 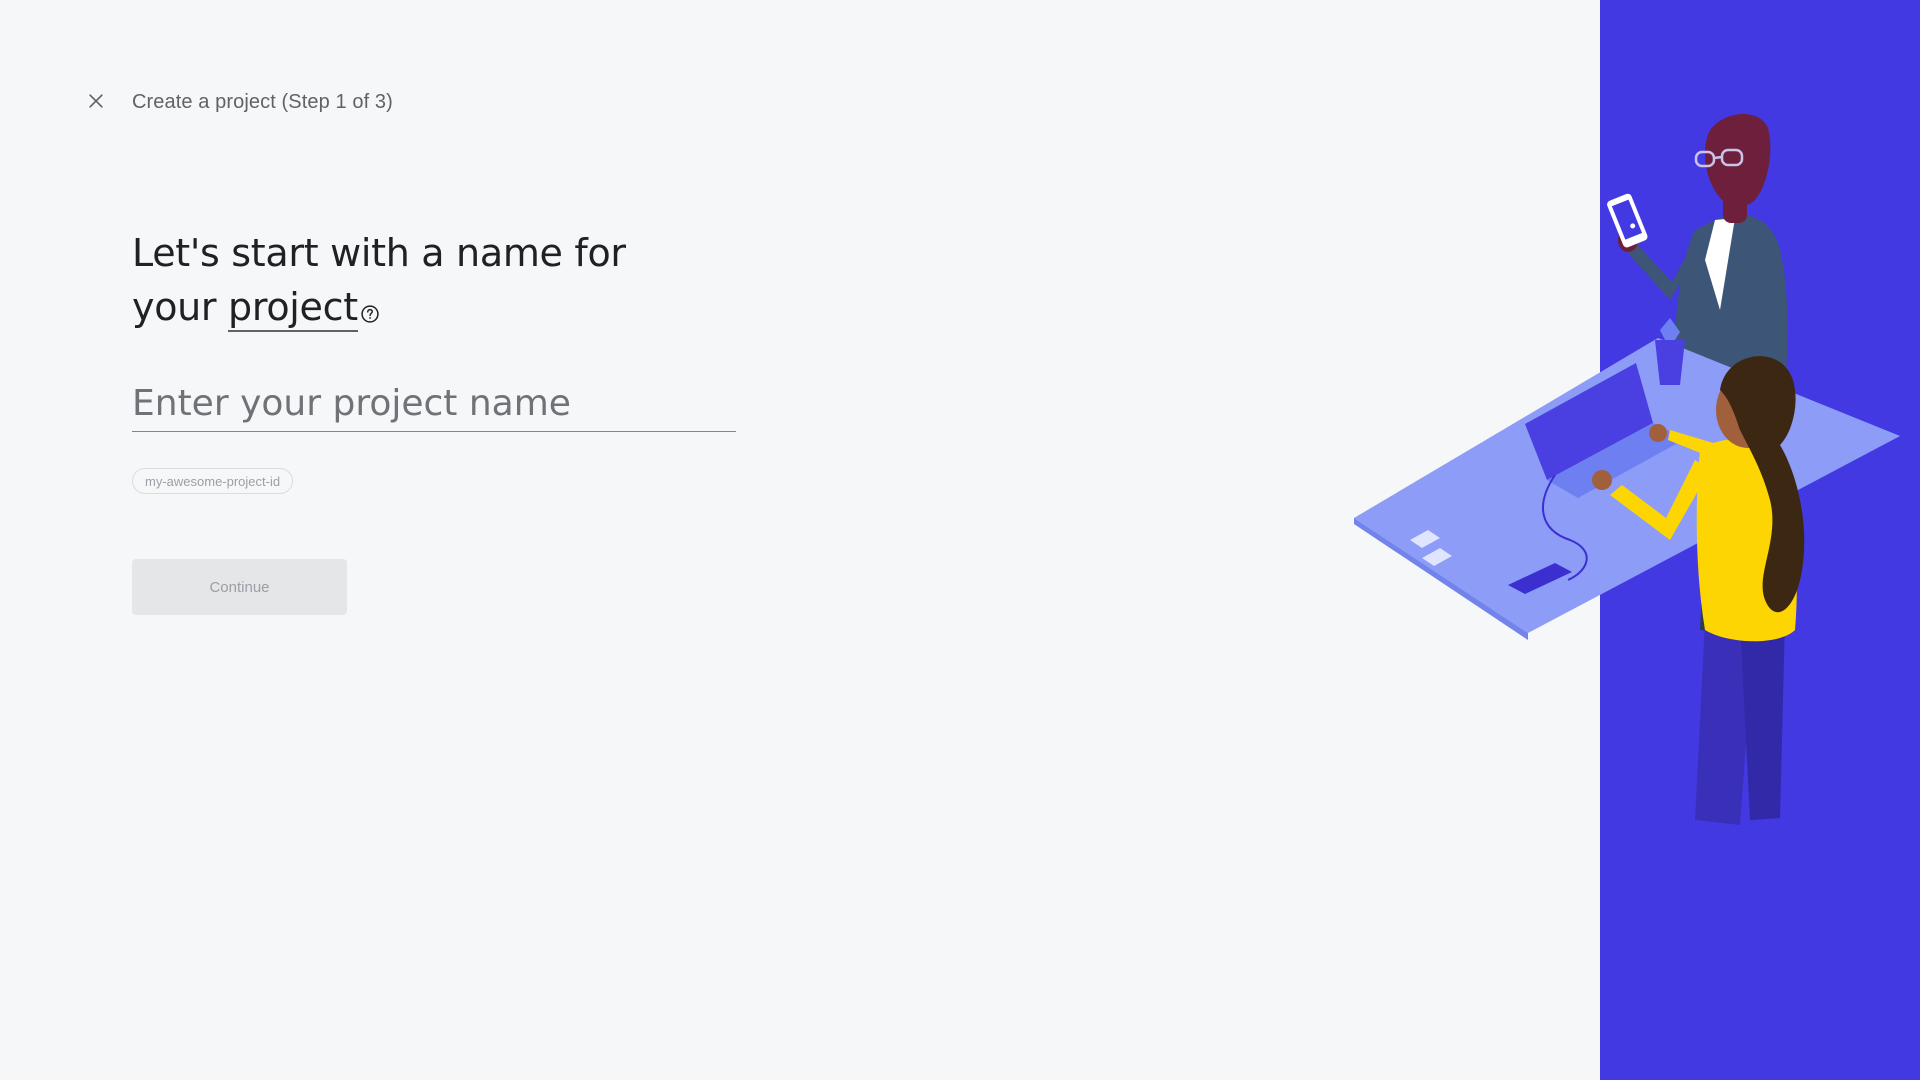 I want to click on close-icon, so click(x=96, y=103).